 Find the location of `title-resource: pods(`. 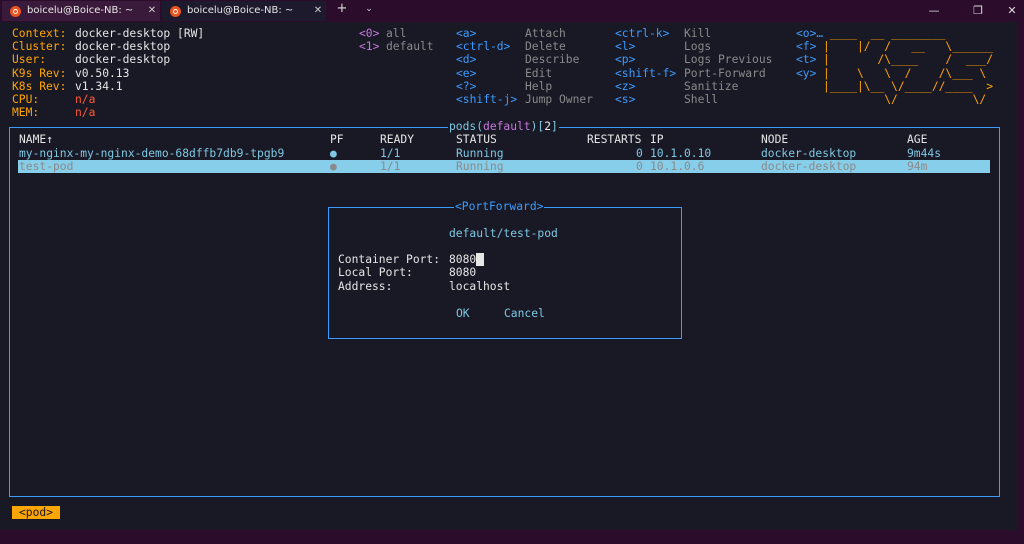

title-resource: pods( is located at coordinates (466, 126).